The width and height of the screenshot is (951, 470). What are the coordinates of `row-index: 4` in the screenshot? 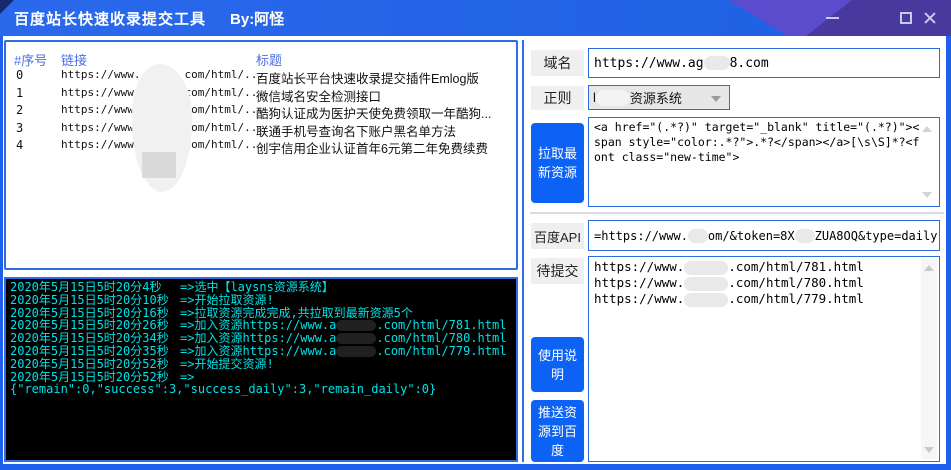 It's located at (20, 145).